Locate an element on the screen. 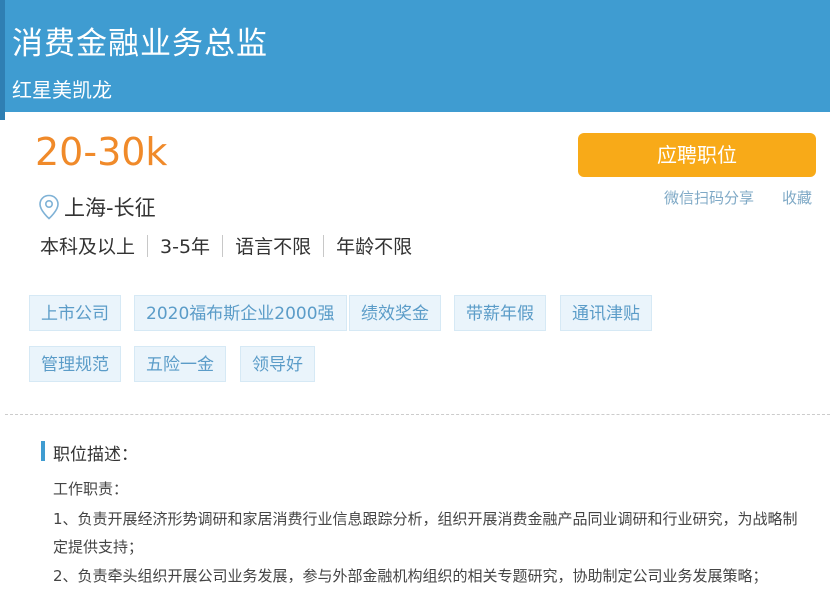  requirement-education: 本科及以上 is located at coordinates (88, 247).